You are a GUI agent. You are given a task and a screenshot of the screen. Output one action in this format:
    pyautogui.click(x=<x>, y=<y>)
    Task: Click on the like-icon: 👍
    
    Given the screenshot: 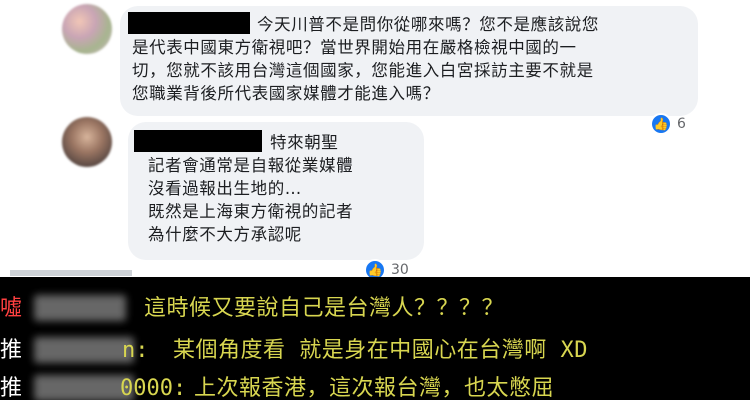 What is the action you would take?
    pyautogui.click(x=661, y=124)
    